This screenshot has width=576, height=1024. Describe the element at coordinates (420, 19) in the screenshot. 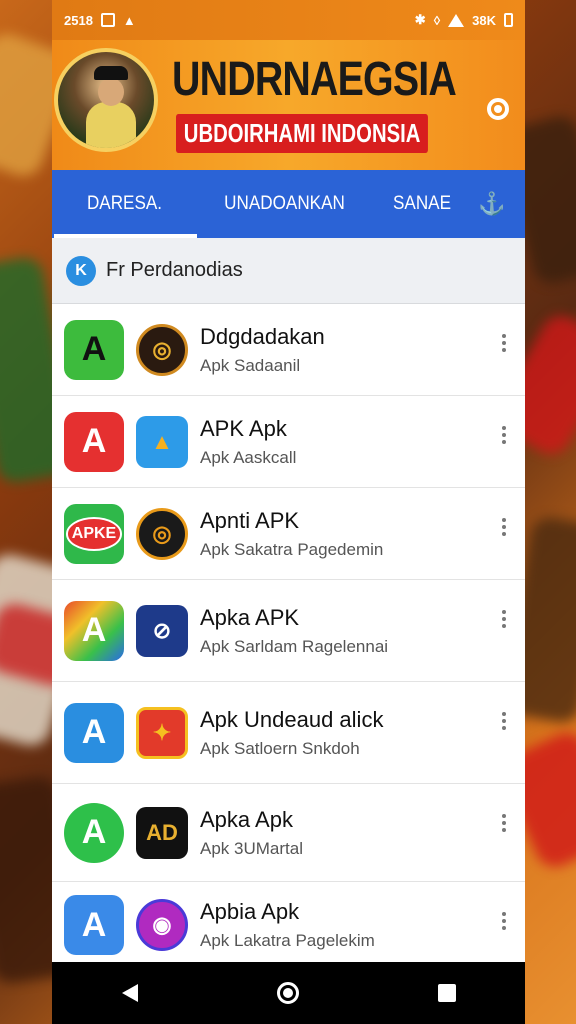

I see `bluetooth-icon: ✱` at that location.